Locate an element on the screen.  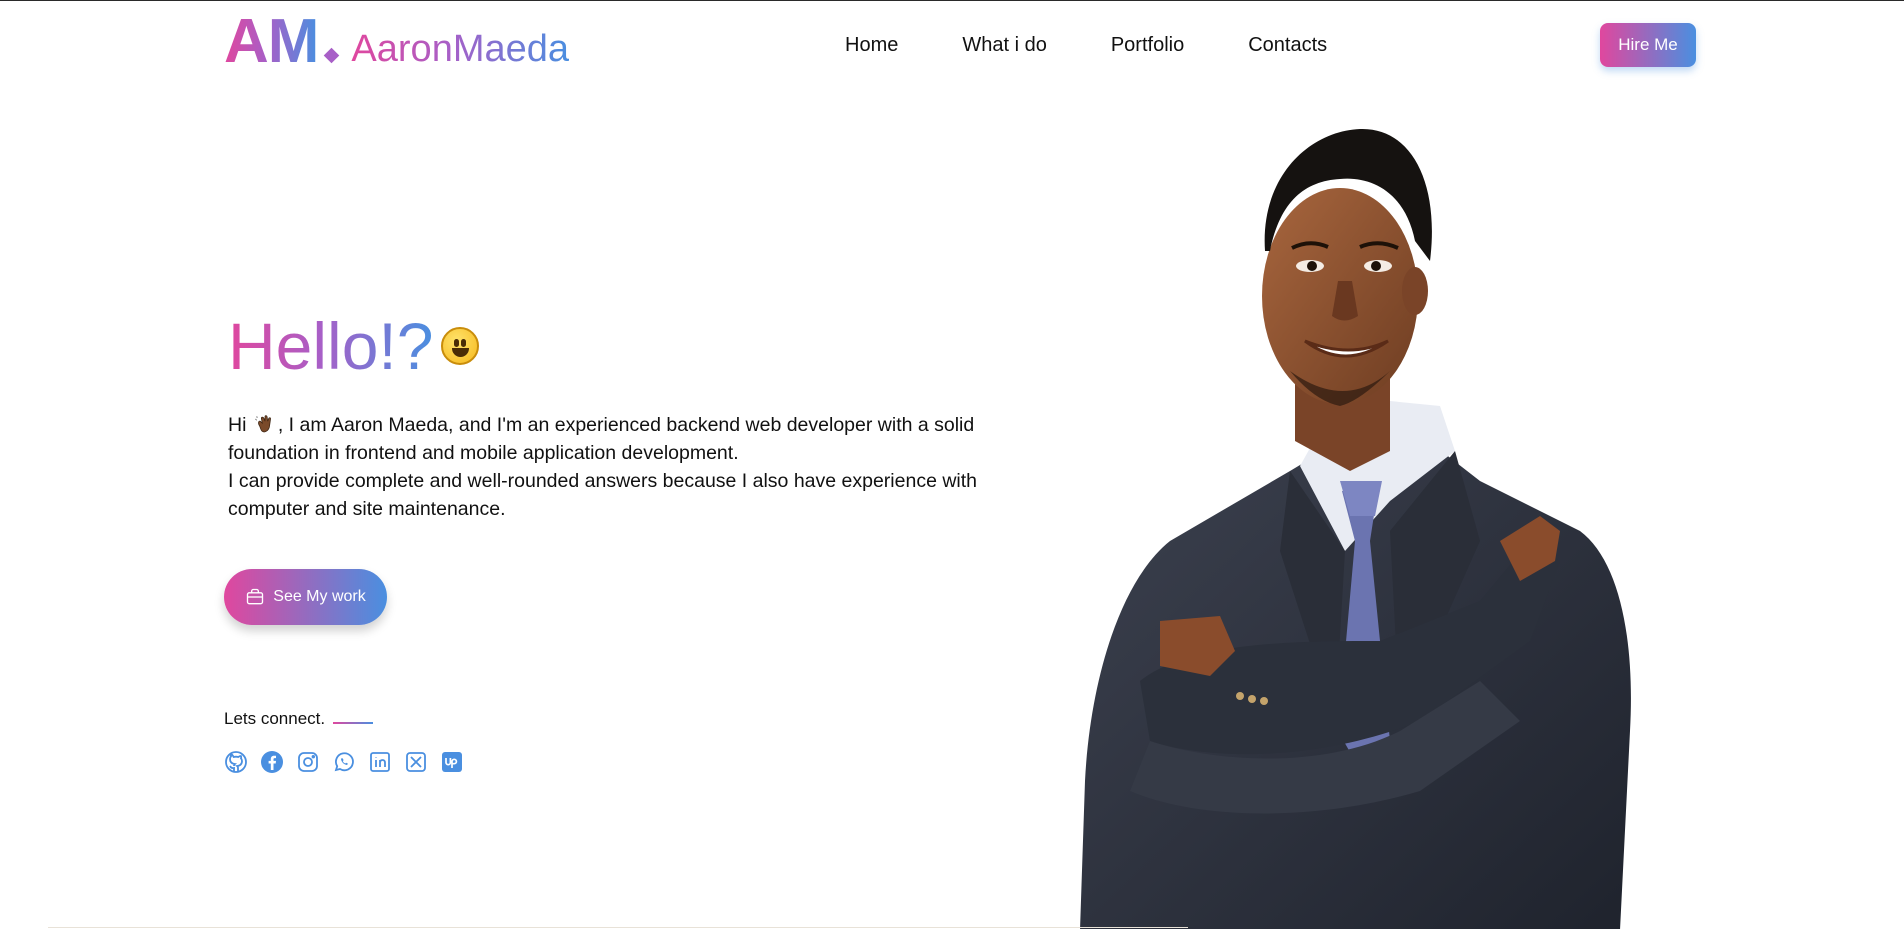
intro-hi: Hi is located at coordinates (240, 425).